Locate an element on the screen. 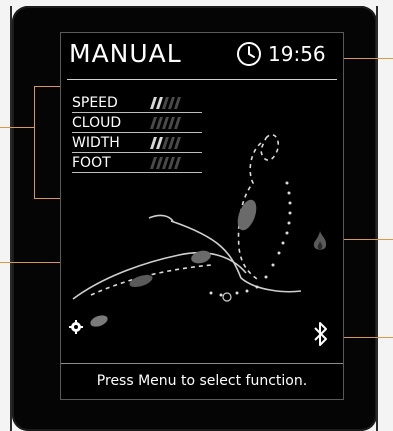  seat-outline is located at coordinates (236, 256).